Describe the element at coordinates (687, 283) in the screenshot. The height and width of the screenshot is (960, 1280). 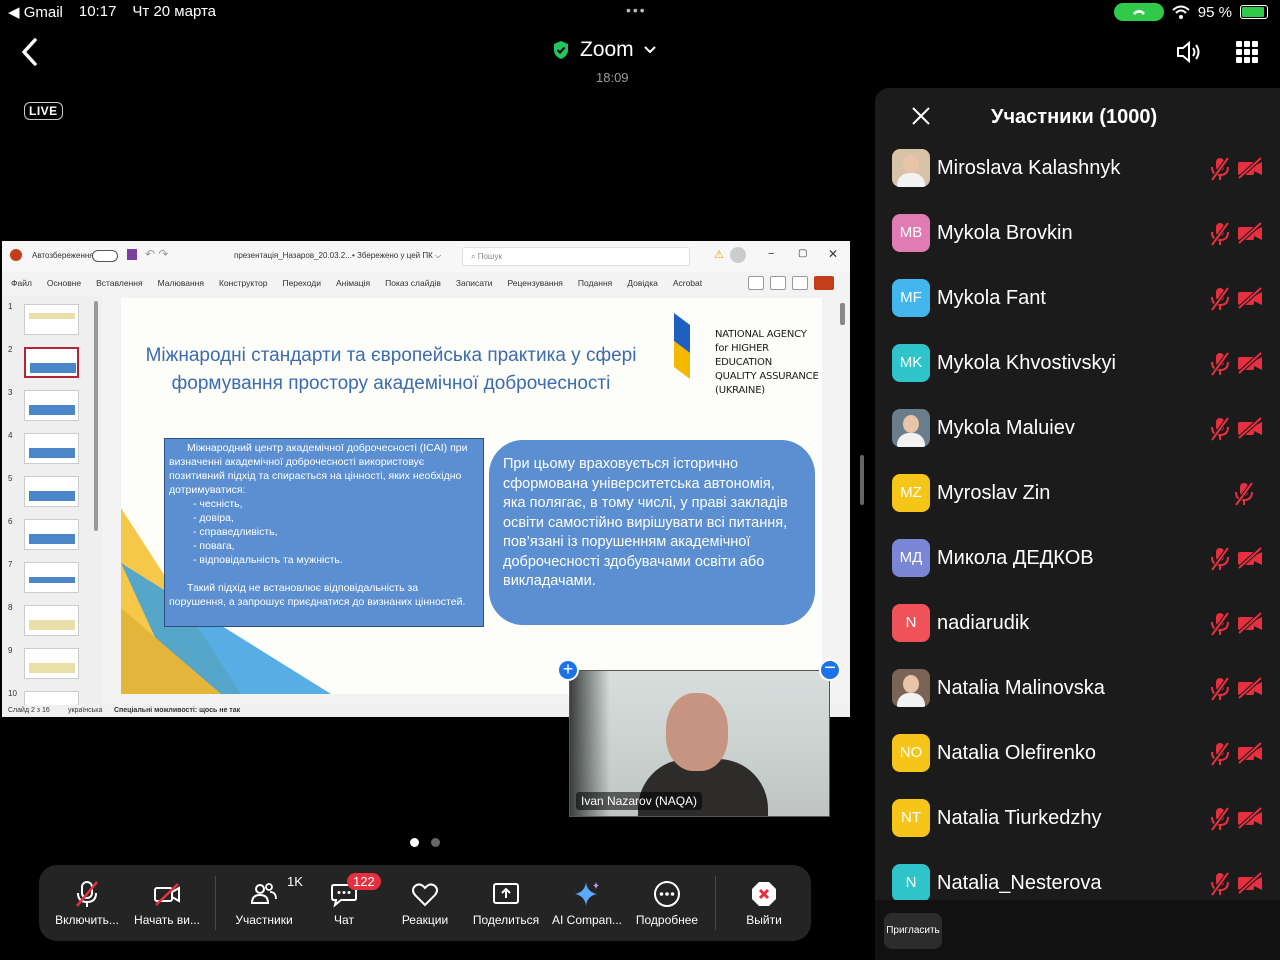
I see `ribbon-tab: Acrobat` at that location.